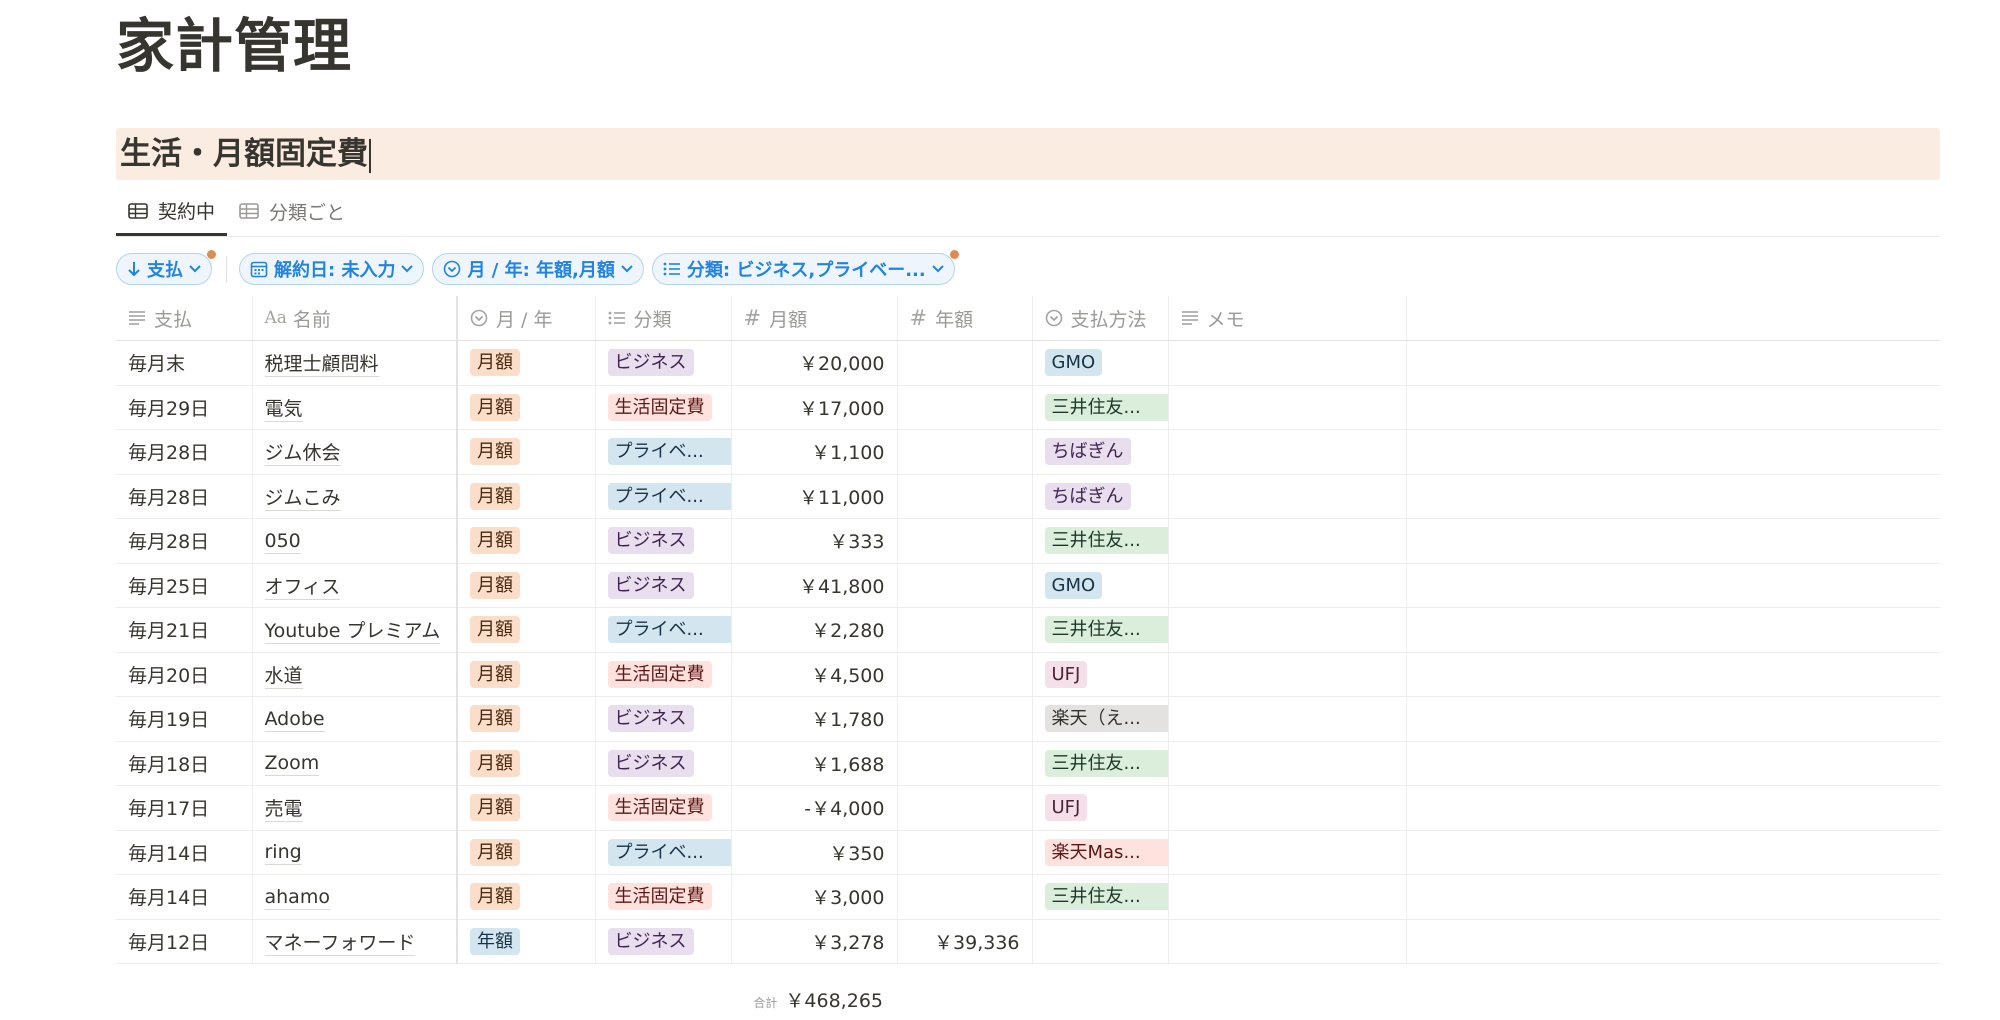 The image size is (2000, 1020). I want to click on cell-method: GMO, so click(1100, 585).